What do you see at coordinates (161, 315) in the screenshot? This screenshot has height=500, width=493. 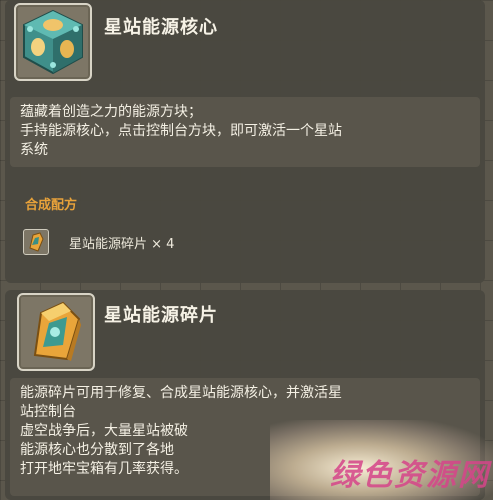 I see `item-title: 星站能源碎片` at bounding box center [161, 315].